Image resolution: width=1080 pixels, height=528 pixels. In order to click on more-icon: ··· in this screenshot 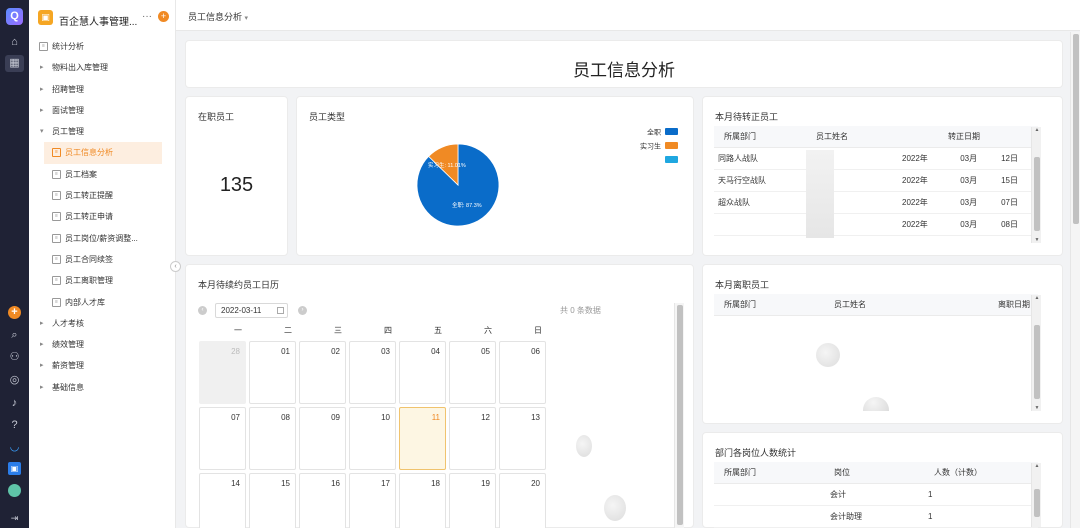, I will do `click(147, 16)`.